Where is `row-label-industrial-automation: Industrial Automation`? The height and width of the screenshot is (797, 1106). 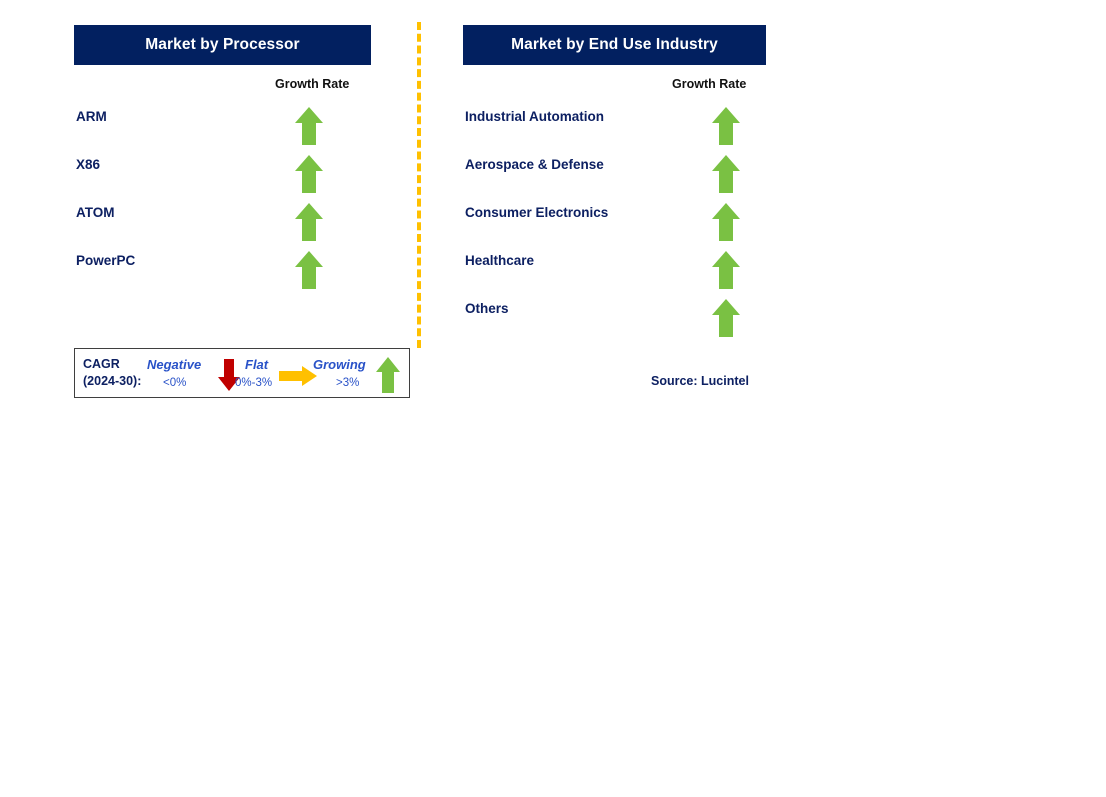
row-label-industrial-automation: Industrial Automation is located at coordinates (534, 116).